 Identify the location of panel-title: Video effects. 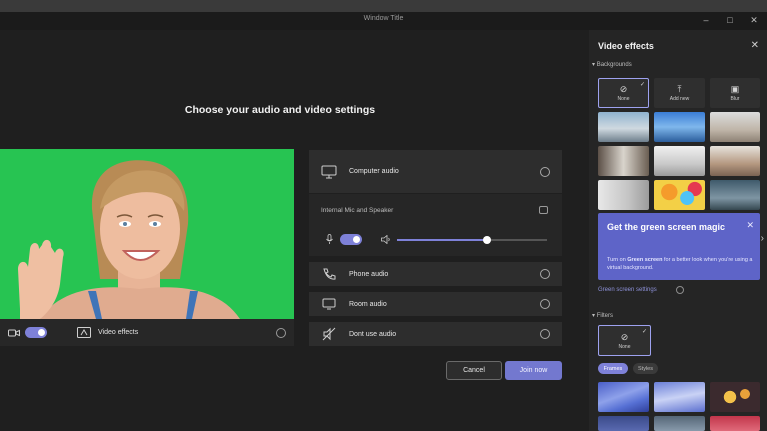
(626, 46).